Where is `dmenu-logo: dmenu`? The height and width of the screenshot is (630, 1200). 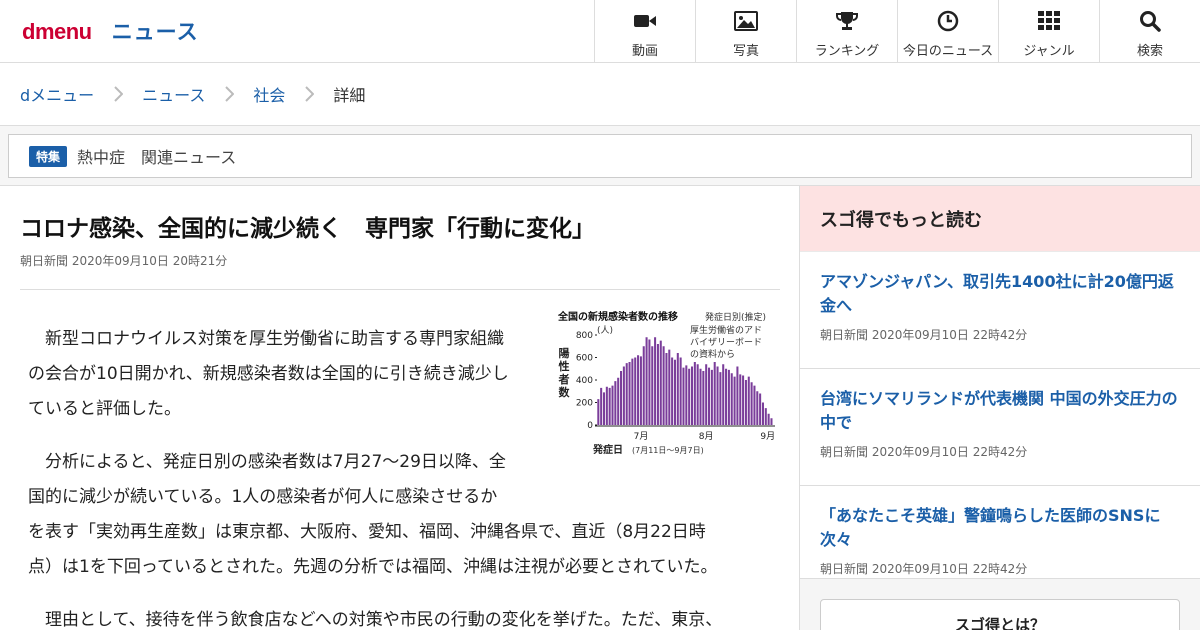 dmenu-logo: dmenu is located at coordinates (57, 32).